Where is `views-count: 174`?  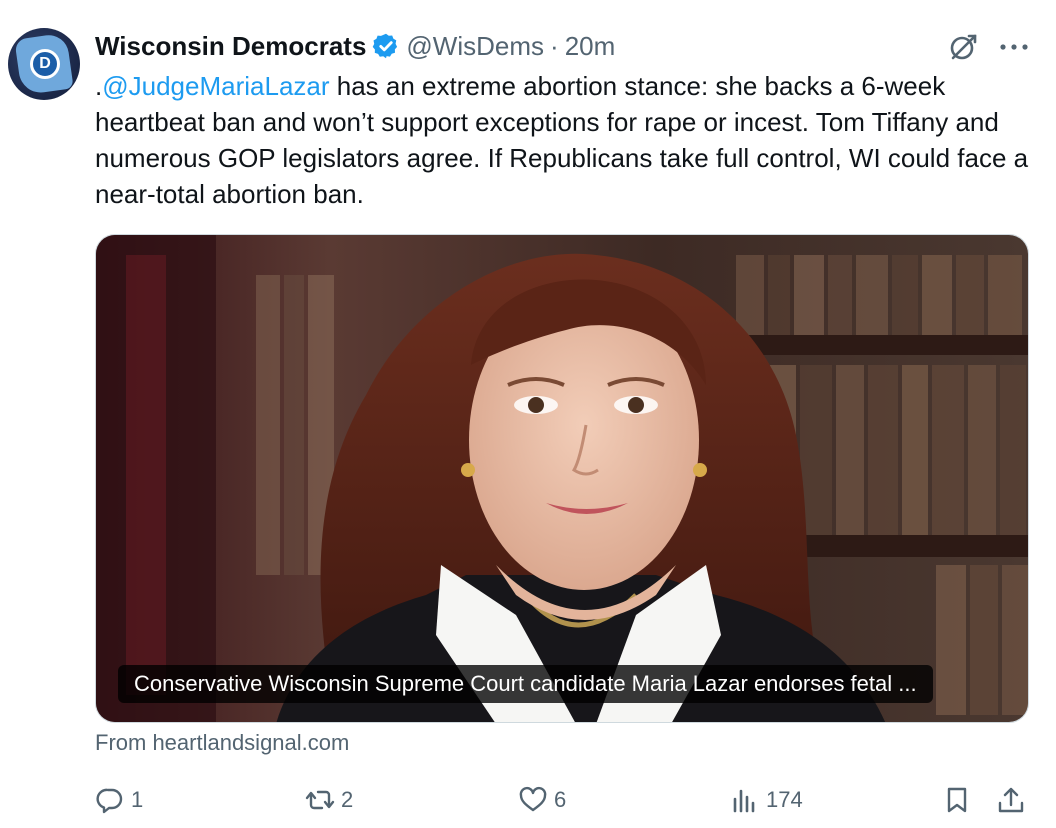 views-count: 174 is located at coordinates (784, 799).